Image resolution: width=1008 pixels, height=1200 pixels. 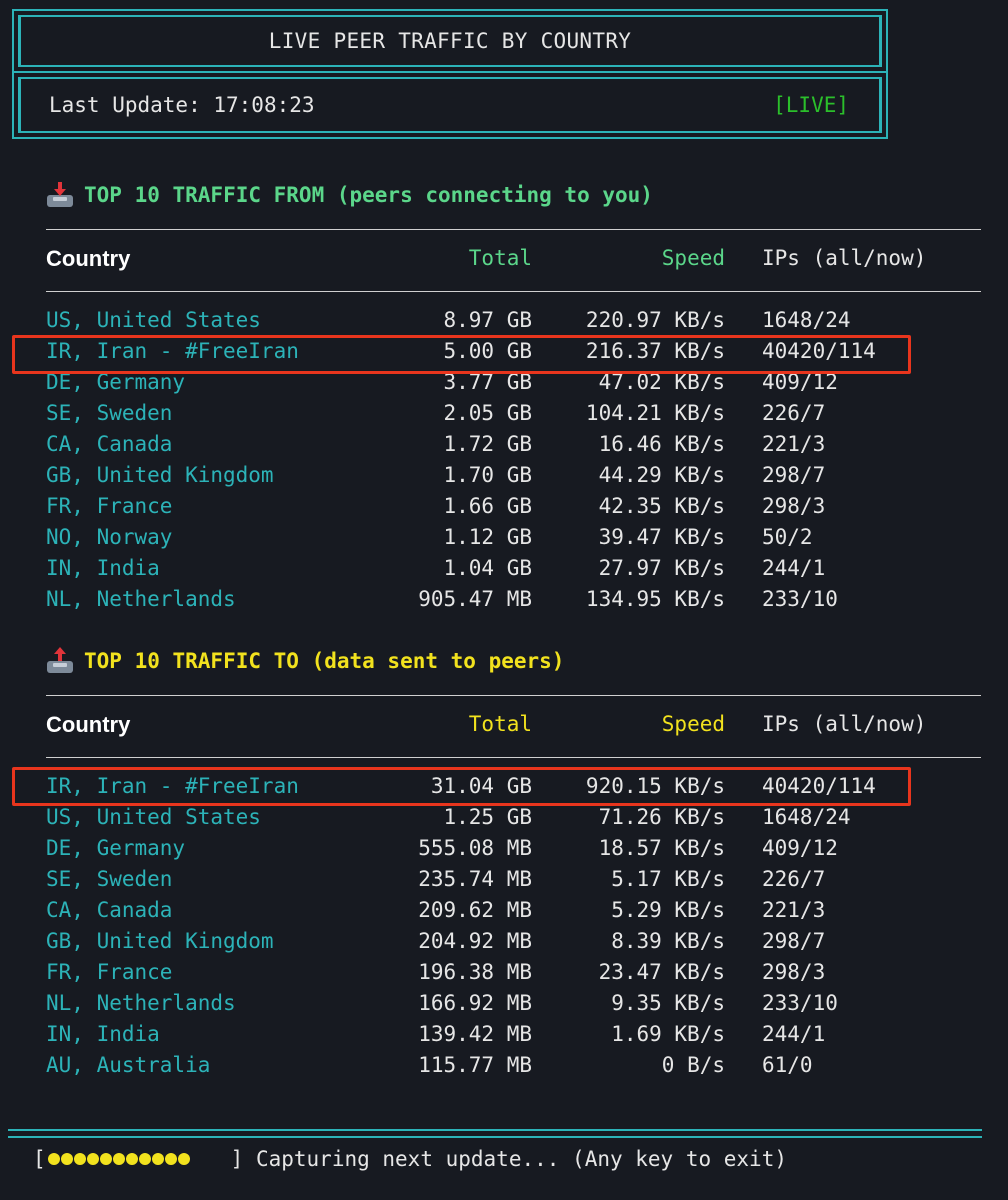 What do you see at coordinates (668, 1034) in the screenshot?
I see `speed-cell: 1.69 KB/s` at bounding box center [668, 1034].